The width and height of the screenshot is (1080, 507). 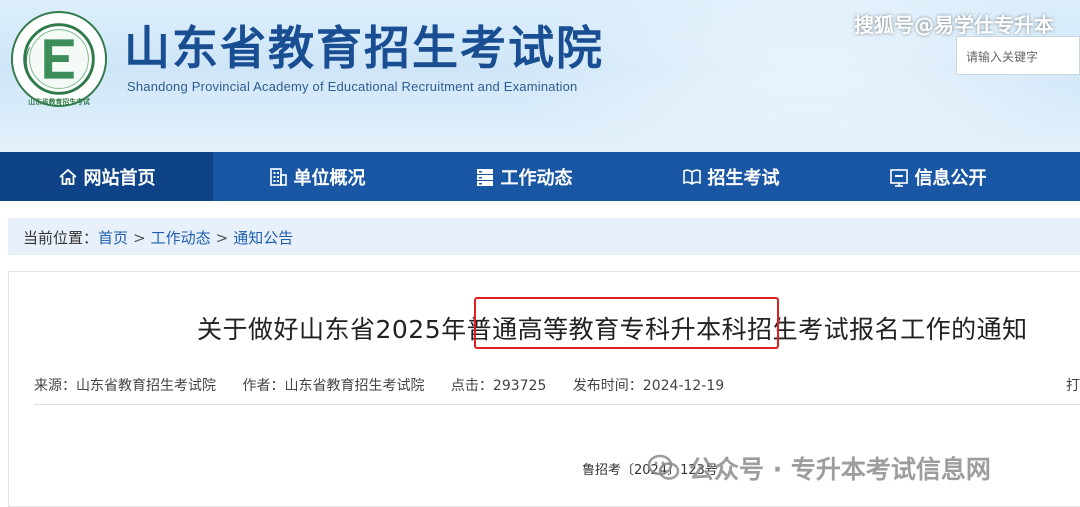 What do you see at coordinates (840, 469) in the screenshot?
I see `wechat-watermark-text: 公众号 · 专升本考试信息网` at bounding box center [840, 469].